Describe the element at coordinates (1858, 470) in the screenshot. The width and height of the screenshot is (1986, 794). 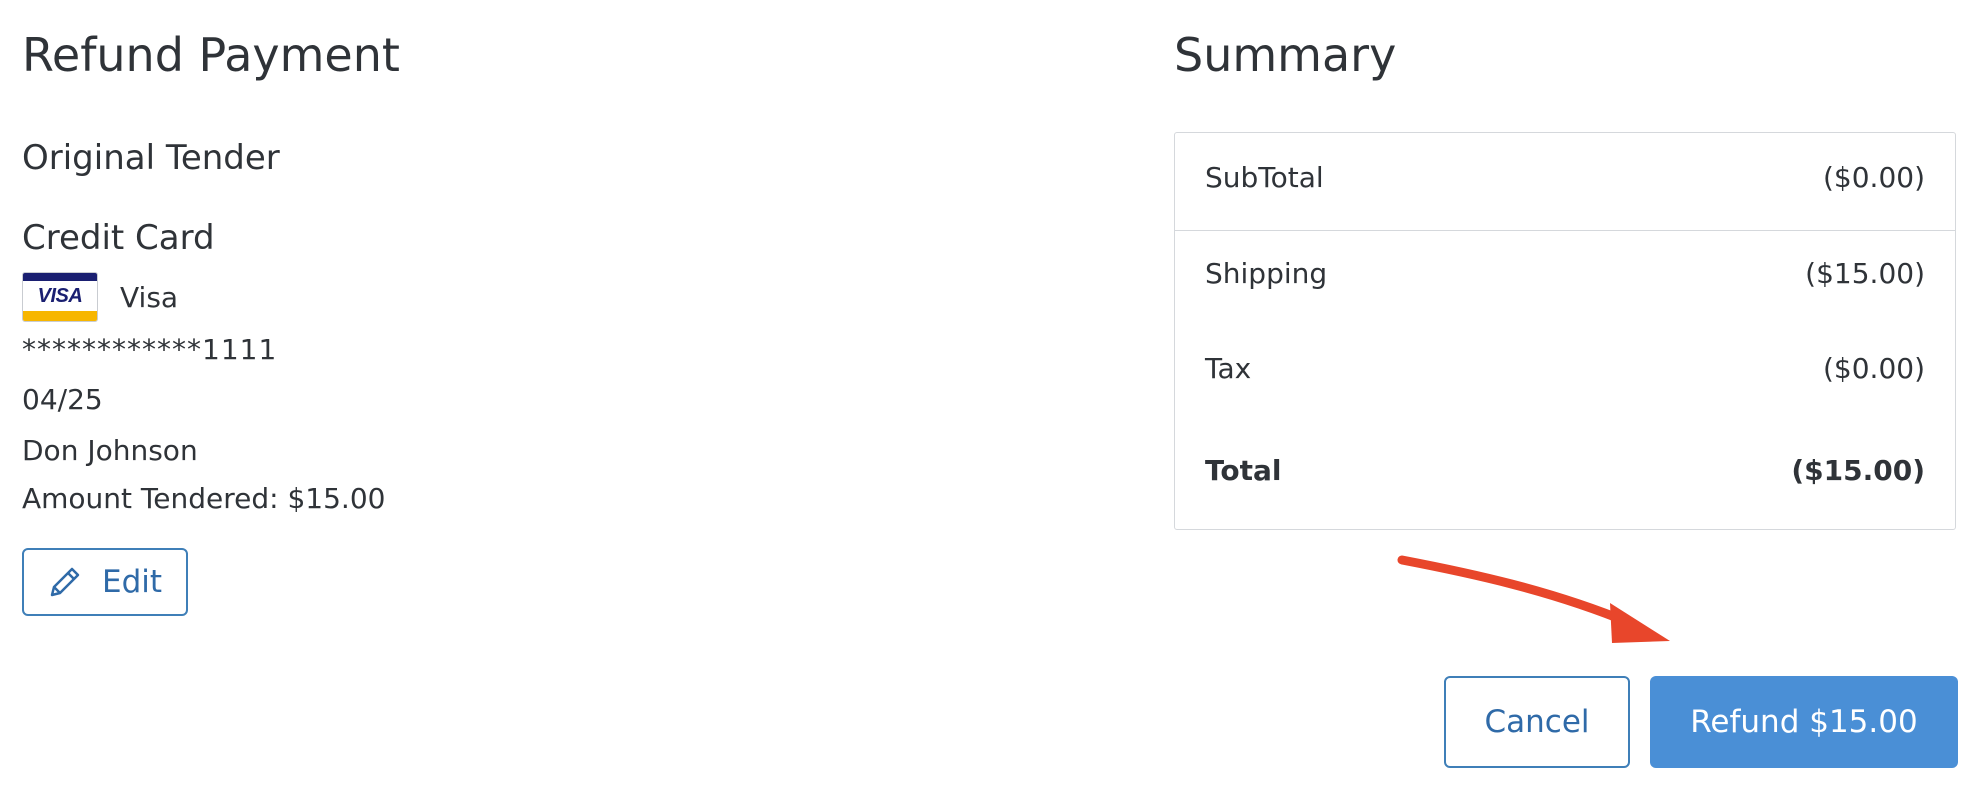
I see `total-value: ($15.00)` at that location.